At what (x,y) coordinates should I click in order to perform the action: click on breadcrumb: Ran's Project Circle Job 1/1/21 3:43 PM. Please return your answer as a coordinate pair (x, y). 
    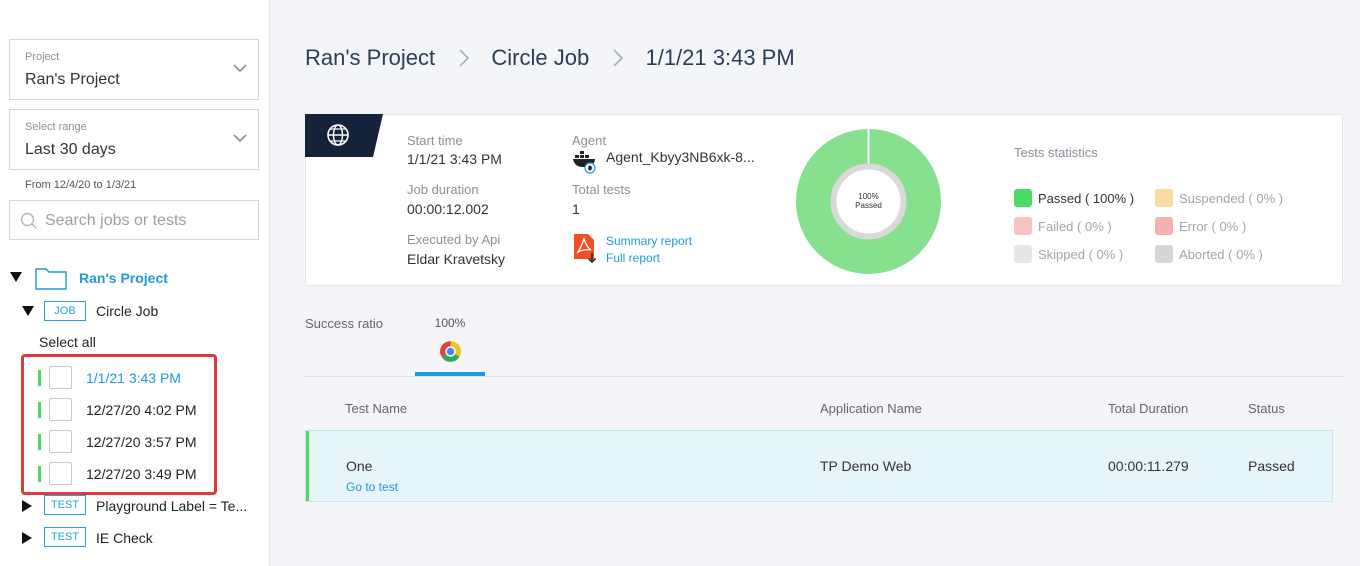
    Looking at the image, I should click on (550, 57).